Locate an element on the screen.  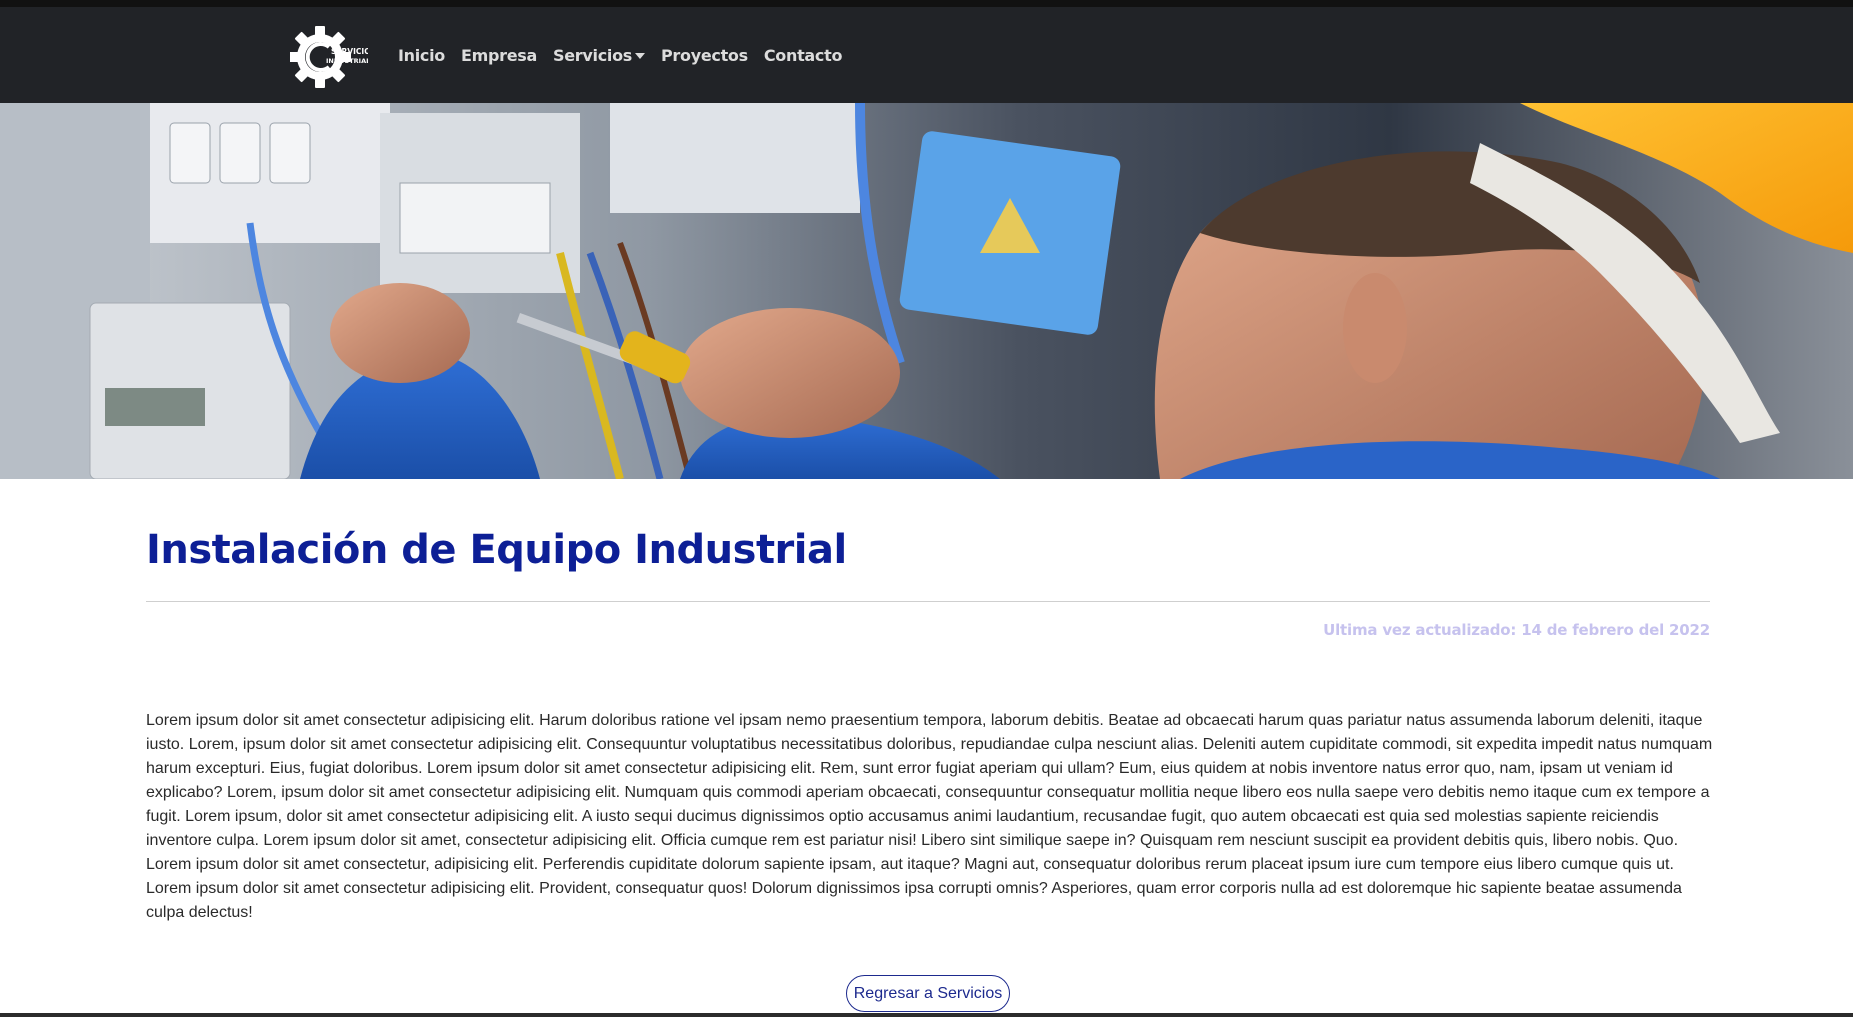
brand-logo: SERVICIOS INDUSTRIALES is located at coordinates (334, 57).